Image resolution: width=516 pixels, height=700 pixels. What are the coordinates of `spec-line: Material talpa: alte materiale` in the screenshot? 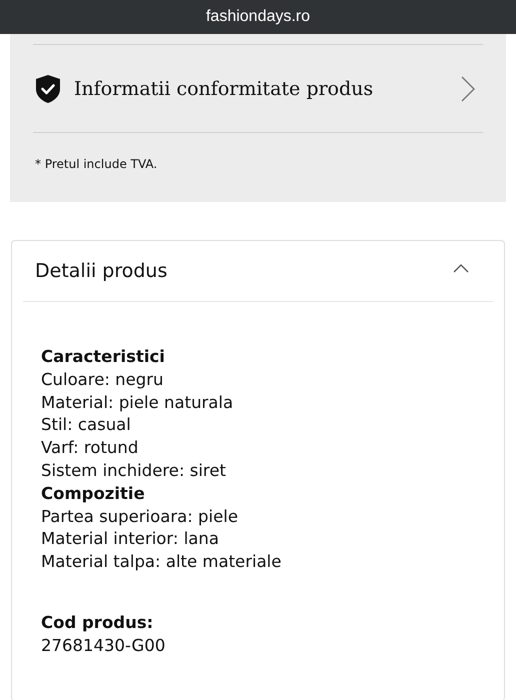 It's located at (161, 562).